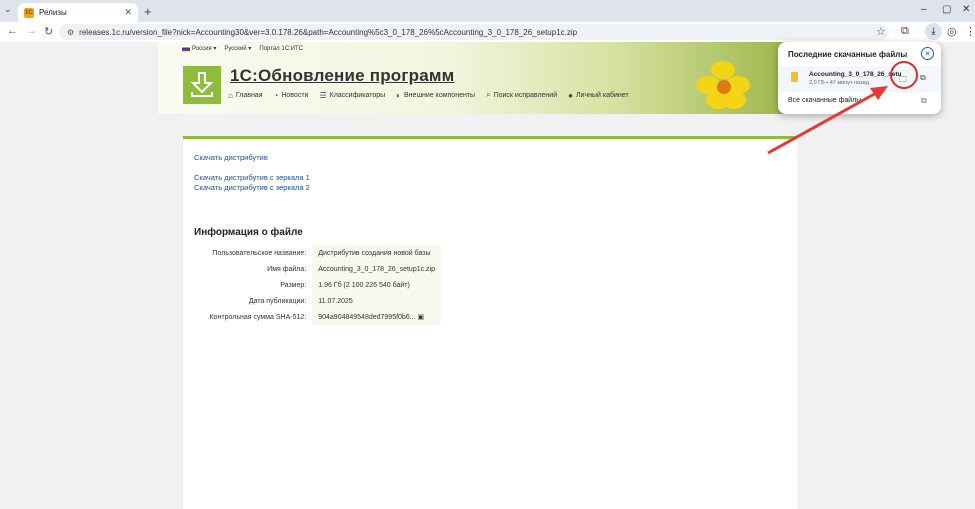 The image size is (975, 509). Describe the element at coordinates (277, 301) in the screenshot. I see `row-label: Дата публикации:` at that location.